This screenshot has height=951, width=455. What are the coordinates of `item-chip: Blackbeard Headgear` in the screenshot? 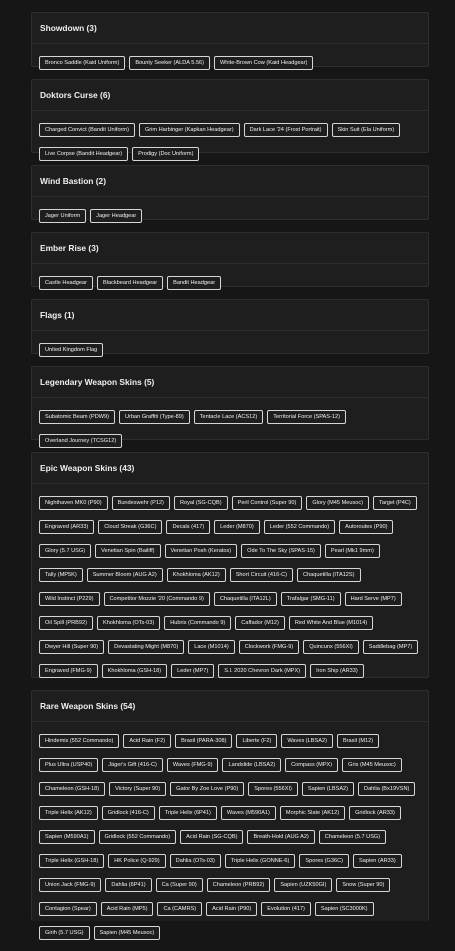 It's located at (130, 283).